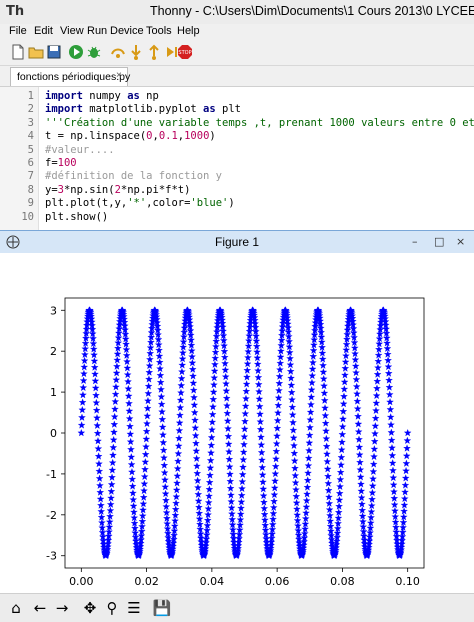 The width and height of the screenshot is (474, 622). What do you see at coordinates (94, 52) in the screenshot?
I see `debug-icon` at bounding box center [94, 52].